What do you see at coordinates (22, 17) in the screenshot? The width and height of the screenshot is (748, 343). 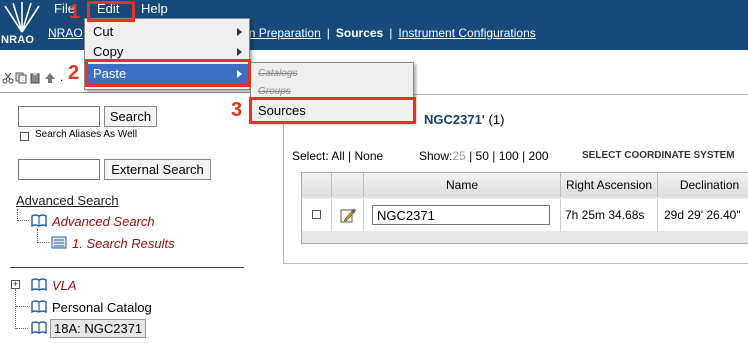 I see `logo-rays-icon` at bounding box center [22, 17].